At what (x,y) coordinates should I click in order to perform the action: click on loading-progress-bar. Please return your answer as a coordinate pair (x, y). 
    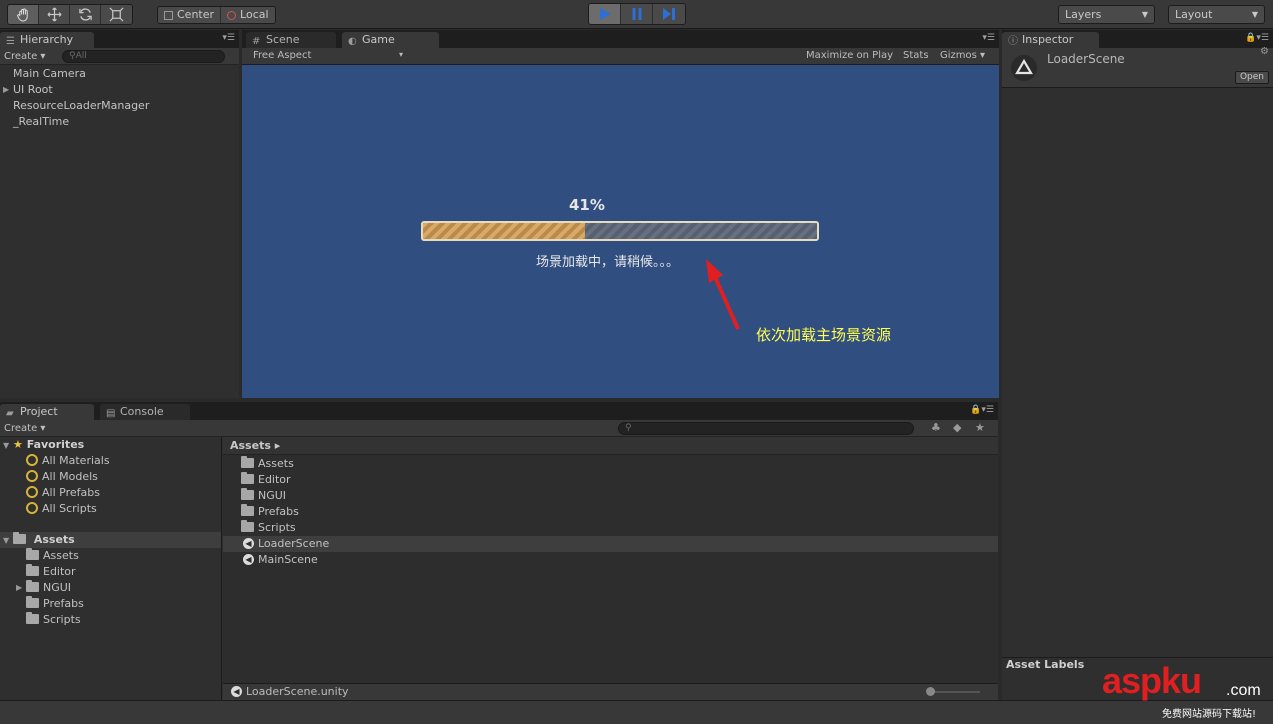
    Looking at the image, I should click on (620, 231).